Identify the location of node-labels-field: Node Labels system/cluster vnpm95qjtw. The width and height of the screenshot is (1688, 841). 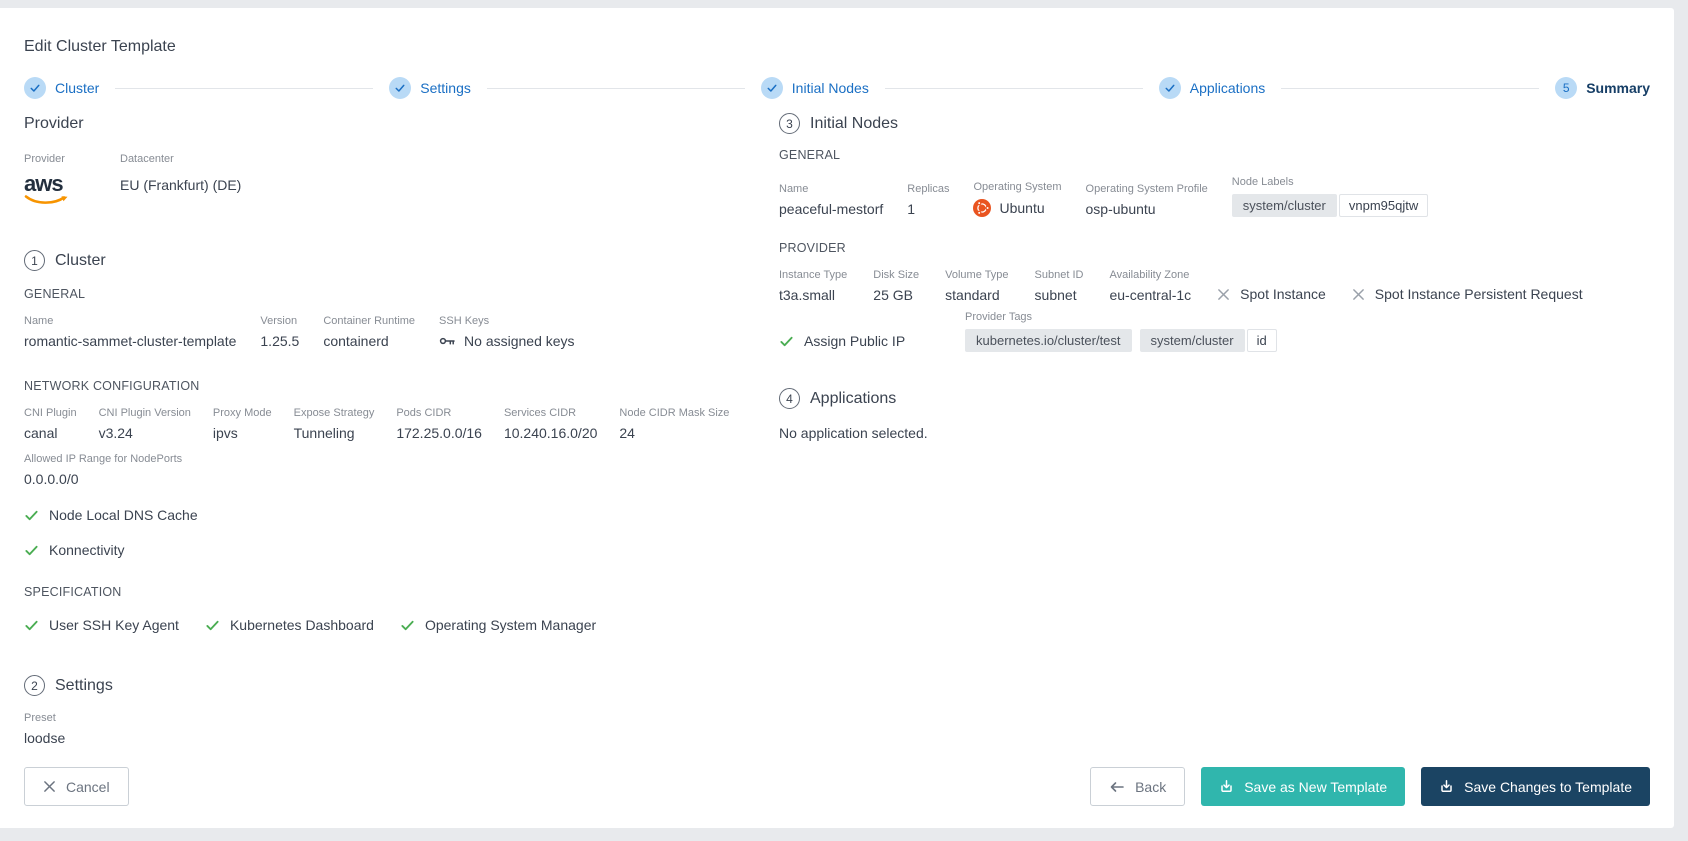
(1330, 196).